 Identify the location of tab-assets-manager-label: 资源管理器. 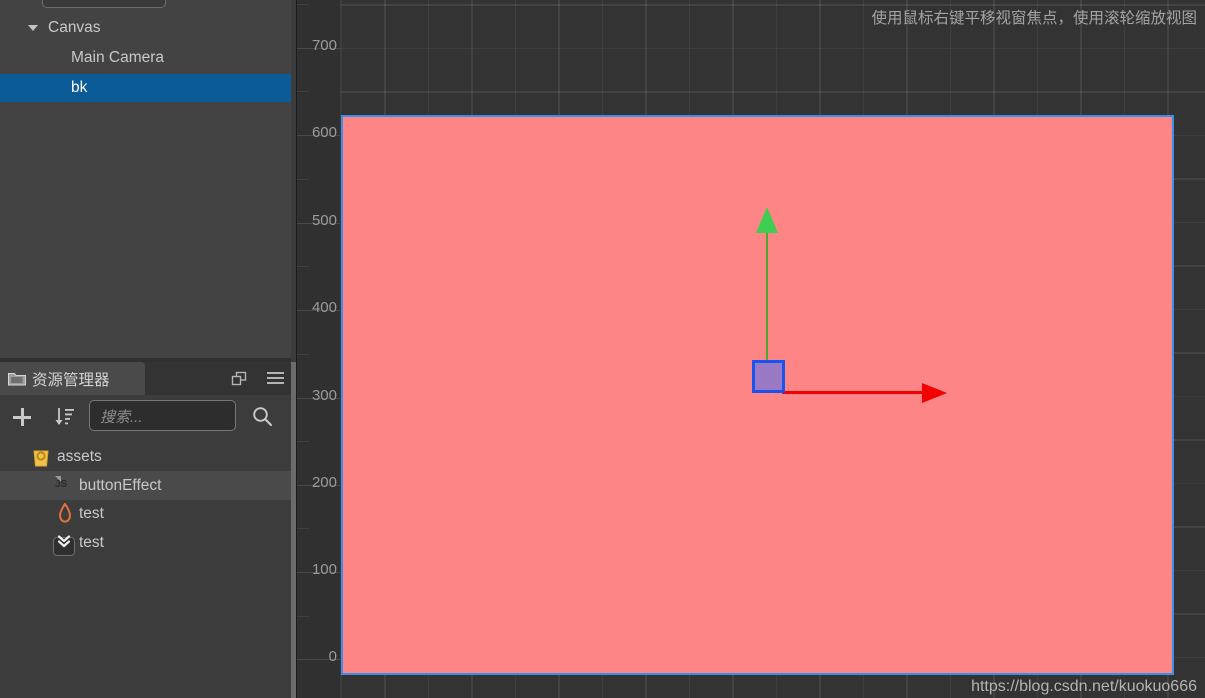
(71, 380).